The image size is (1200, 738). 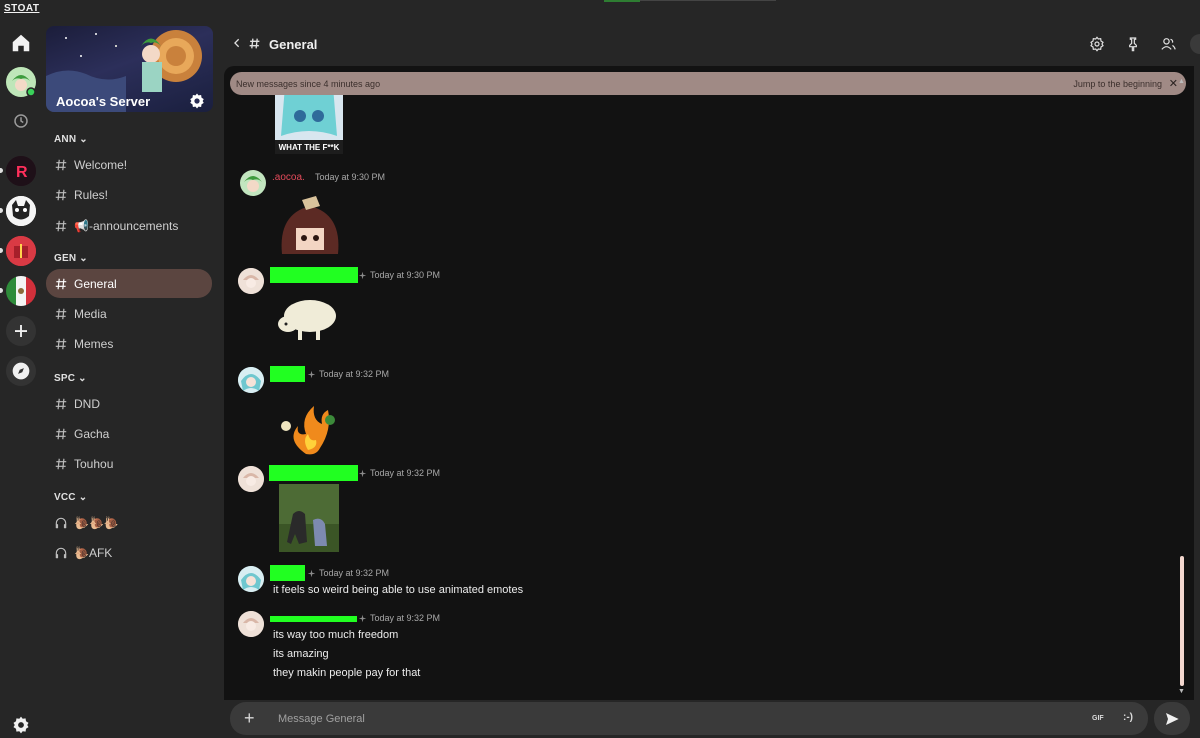 What do you see at coordinates (129, 522) in the screenshot?
I see `voice-channel-snails: 🐌🐌🐌` at bounding box center [129, 522].